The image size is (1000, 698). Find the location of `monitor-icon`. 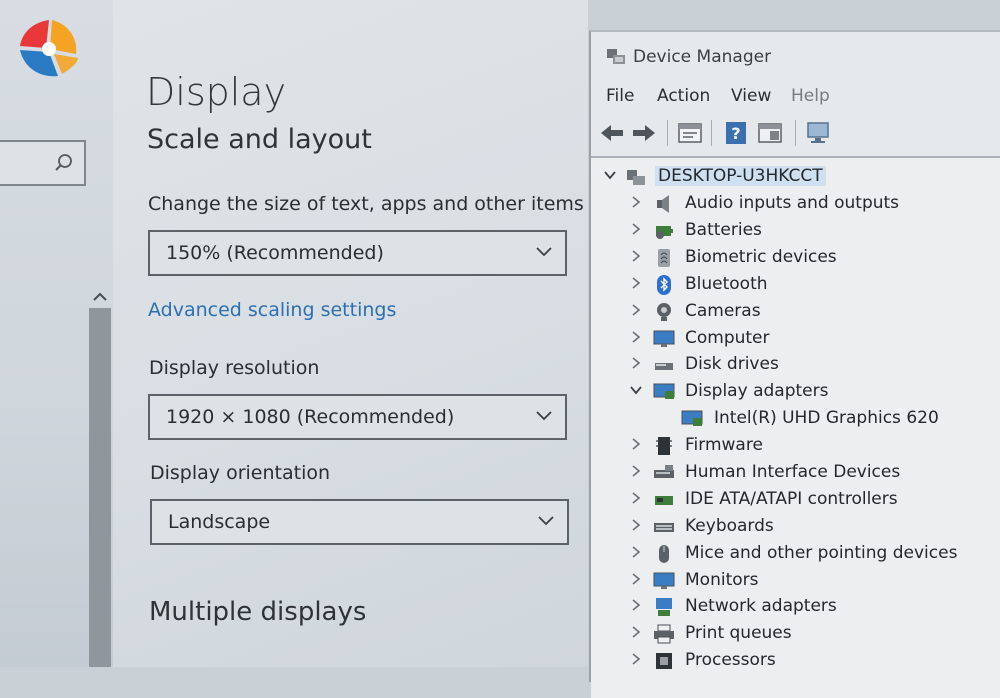

monitor-icon is located at coordinates (664, 580).